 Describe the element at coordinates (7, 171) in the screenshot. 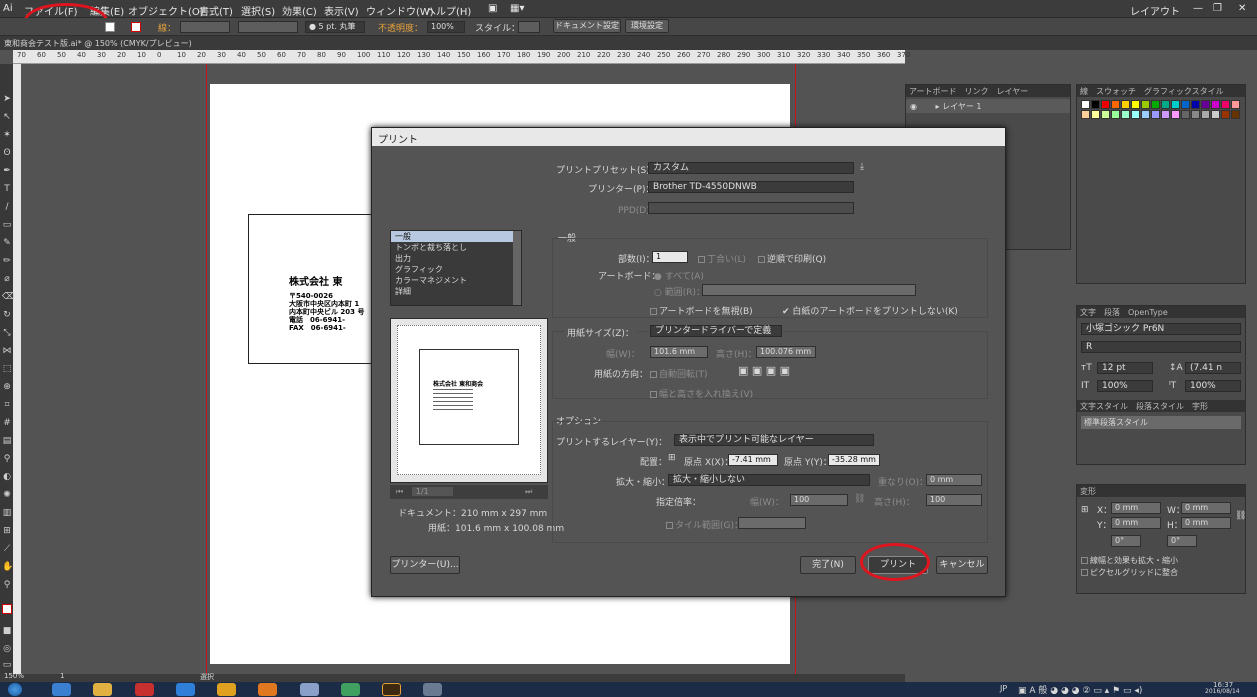

I see `pen-tool-icon: ✒` at that location.